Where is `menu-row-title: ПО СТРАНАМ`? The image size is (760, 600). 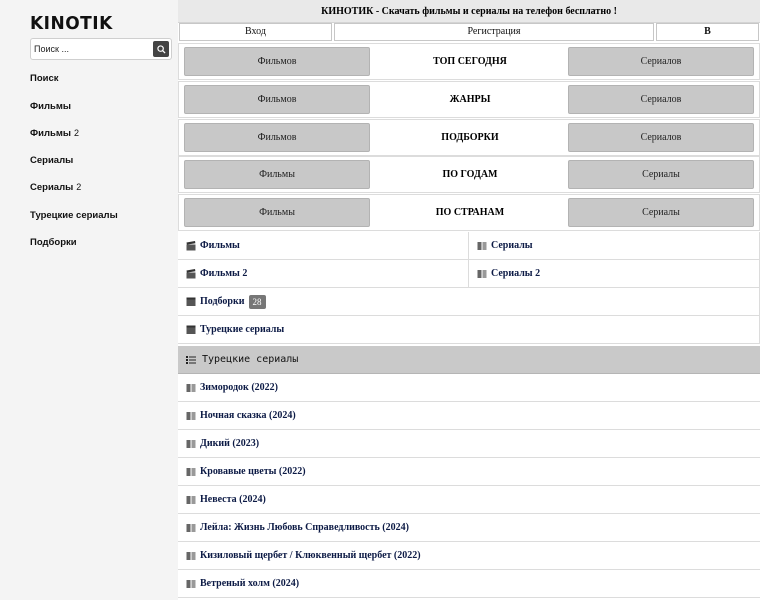
menu-row-title: ПО СТРАНАМ is located at coordinates (470, 212).